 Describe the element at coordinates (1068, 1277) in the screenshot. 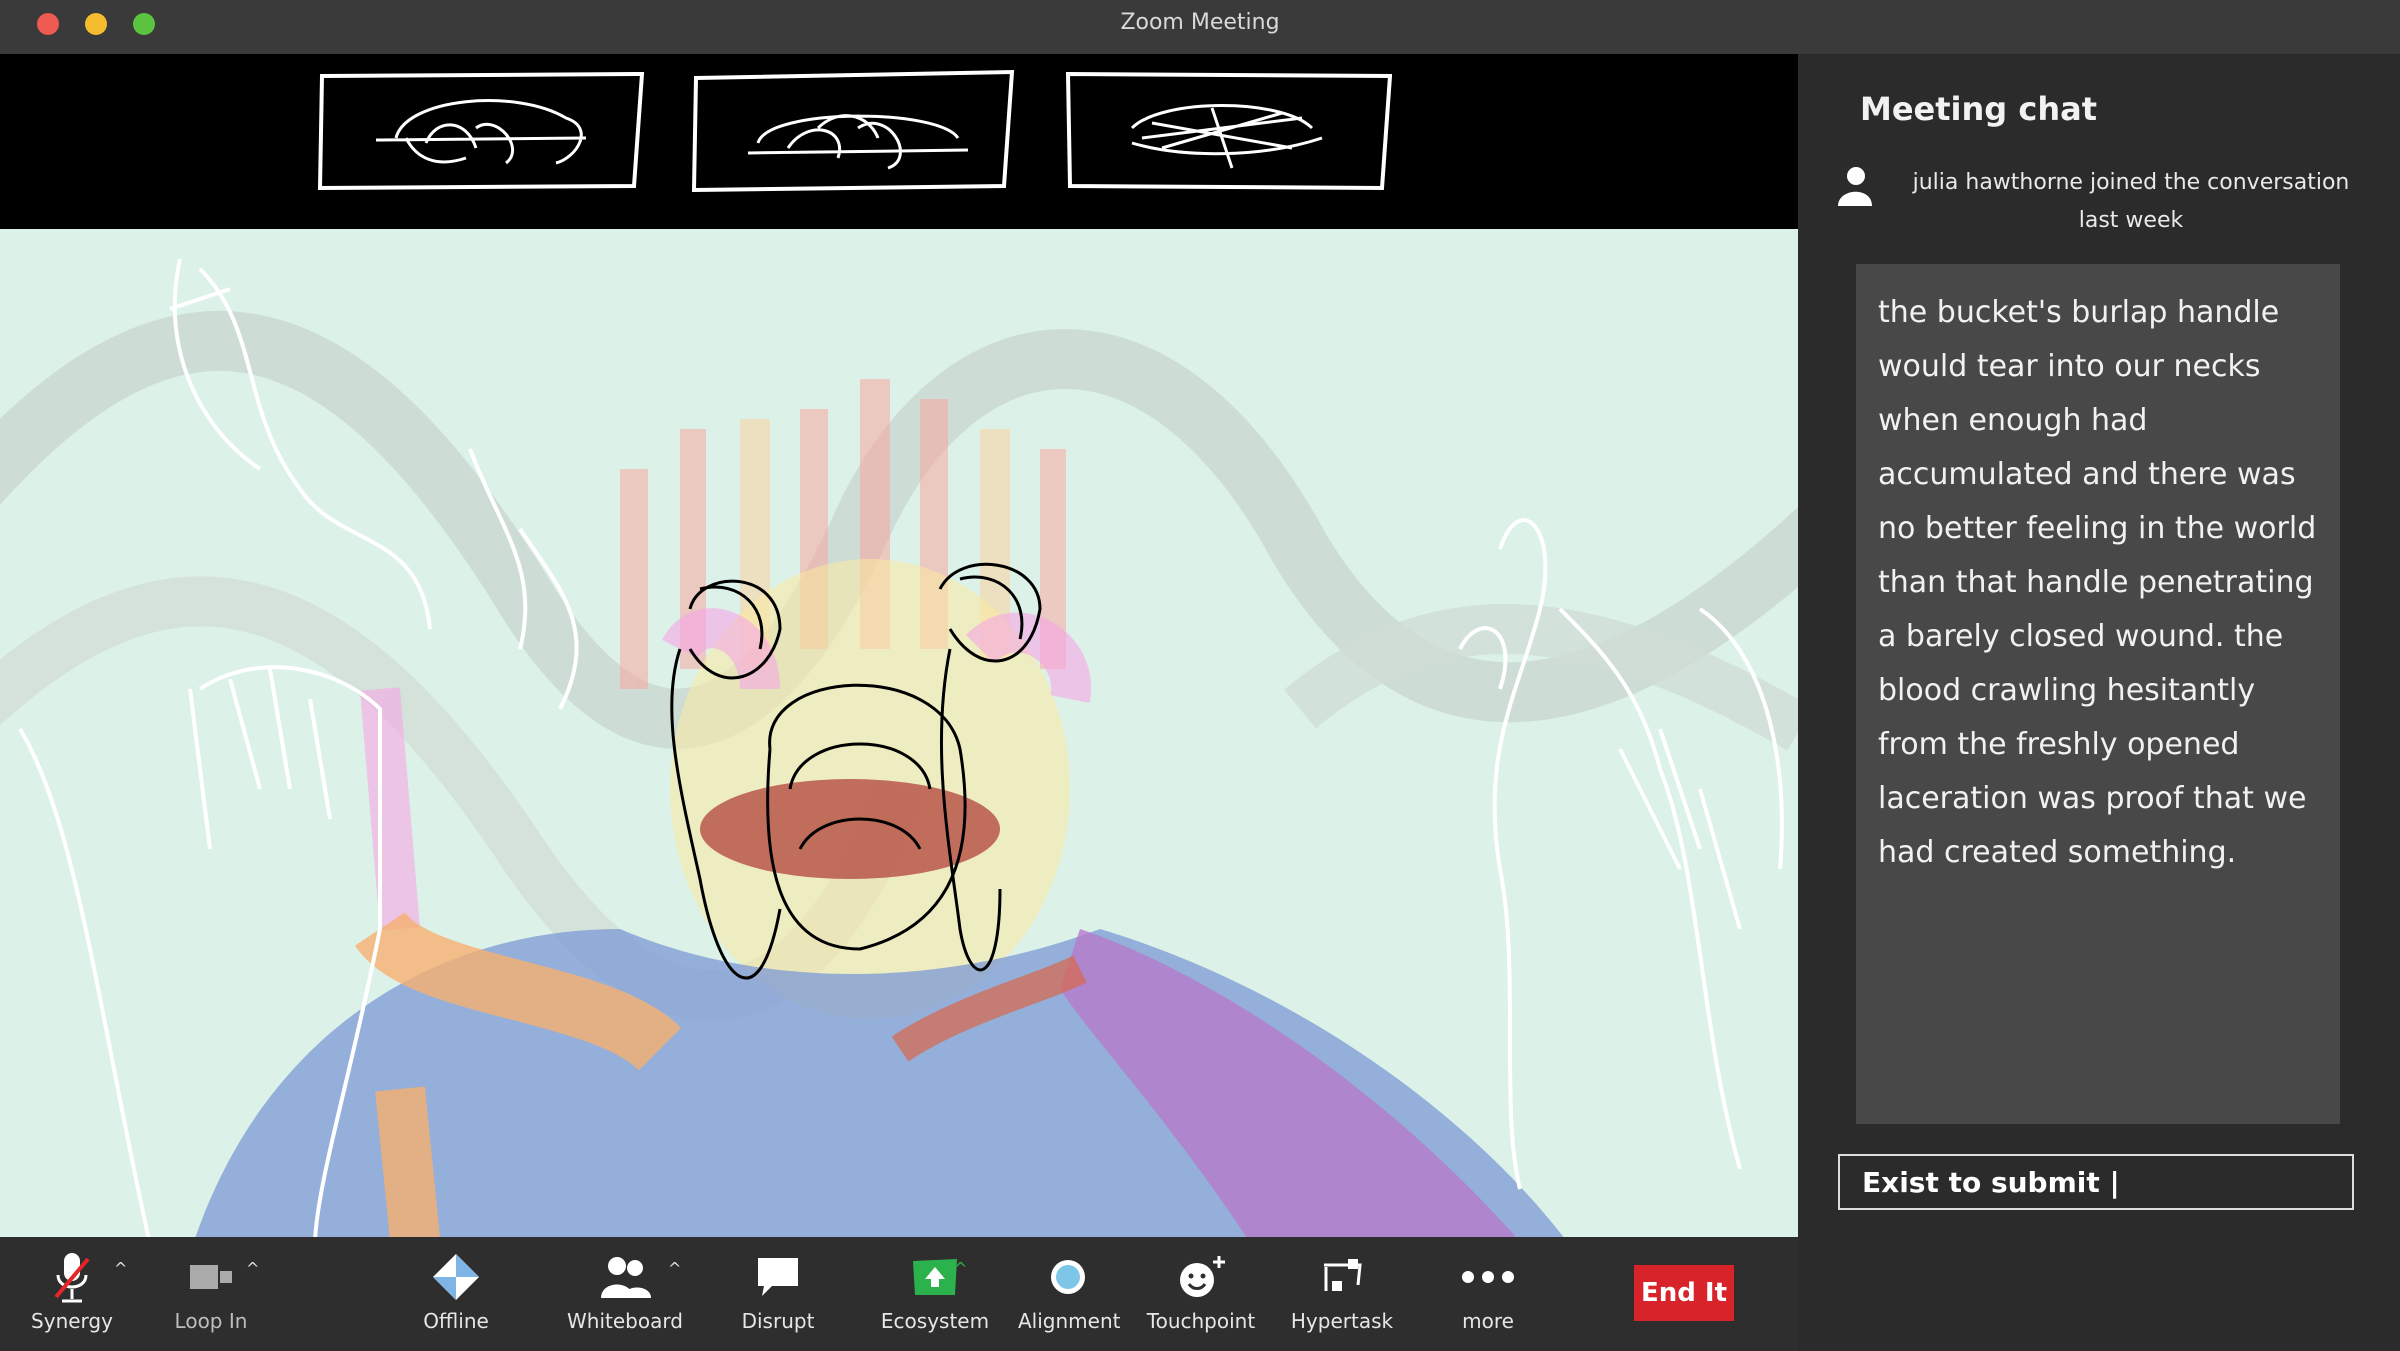

I see `record-icon` at that location.